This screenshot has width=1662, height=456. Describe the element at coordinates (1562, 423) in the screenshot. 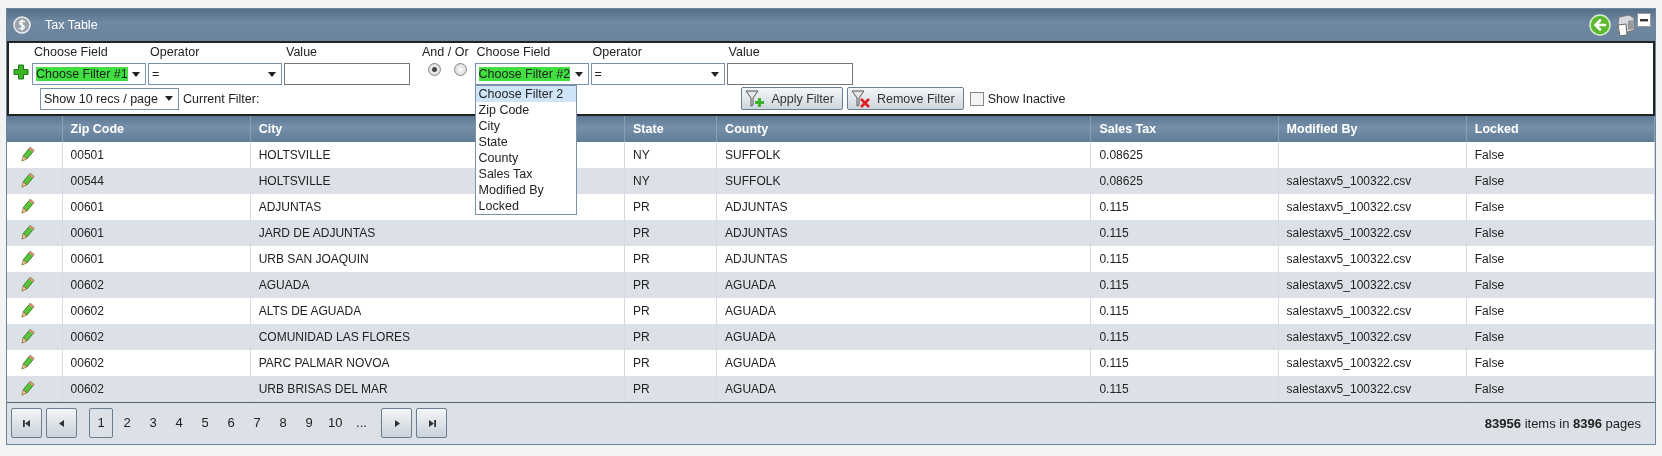

I see `pager-summary: 83956 items in 8396 pages` at that location.